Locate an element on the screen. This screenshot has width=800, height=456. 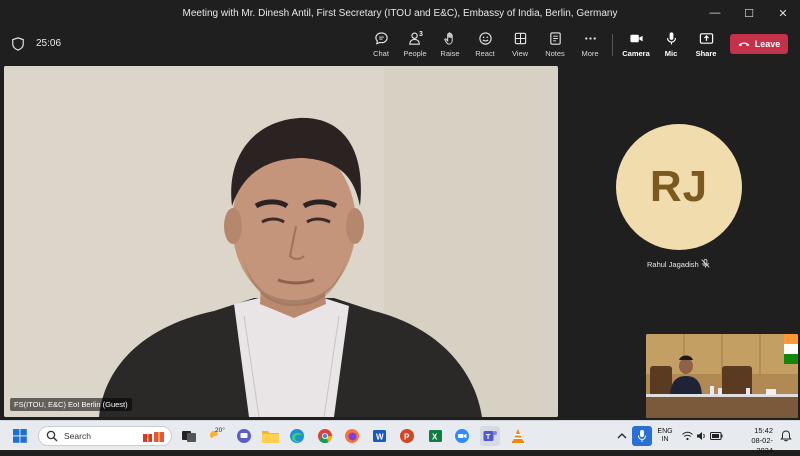
search-label: Search is located at coordinates (77, 436).